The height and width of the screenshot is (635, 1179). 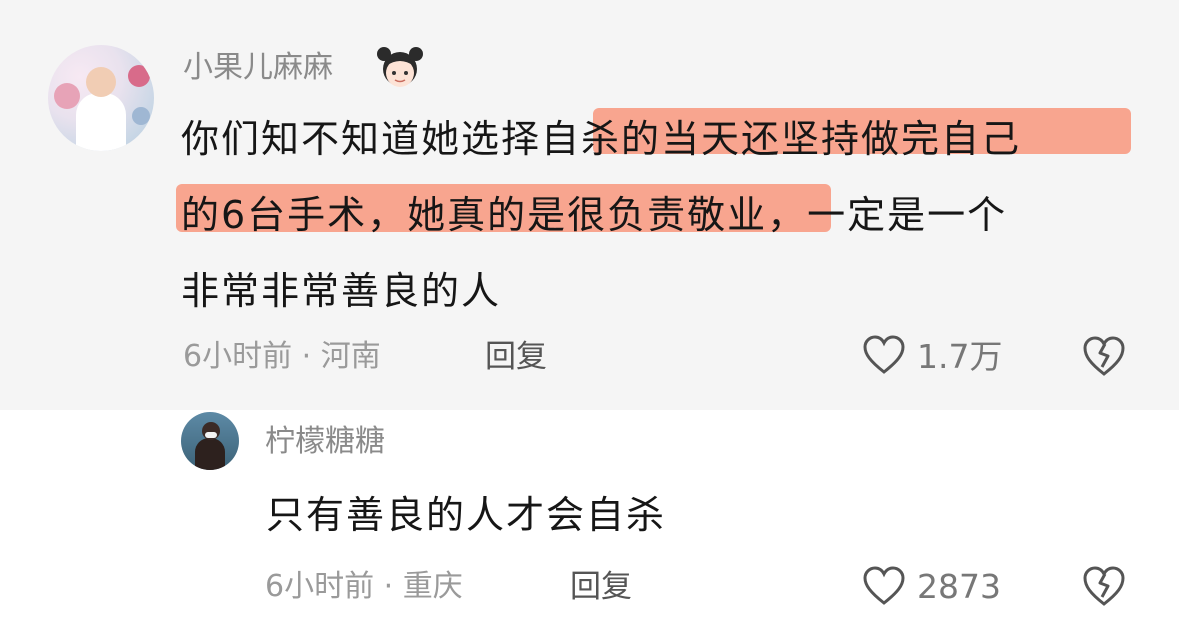 I want to click on reply-reply-button: 回复, so click(x=601, y=587).